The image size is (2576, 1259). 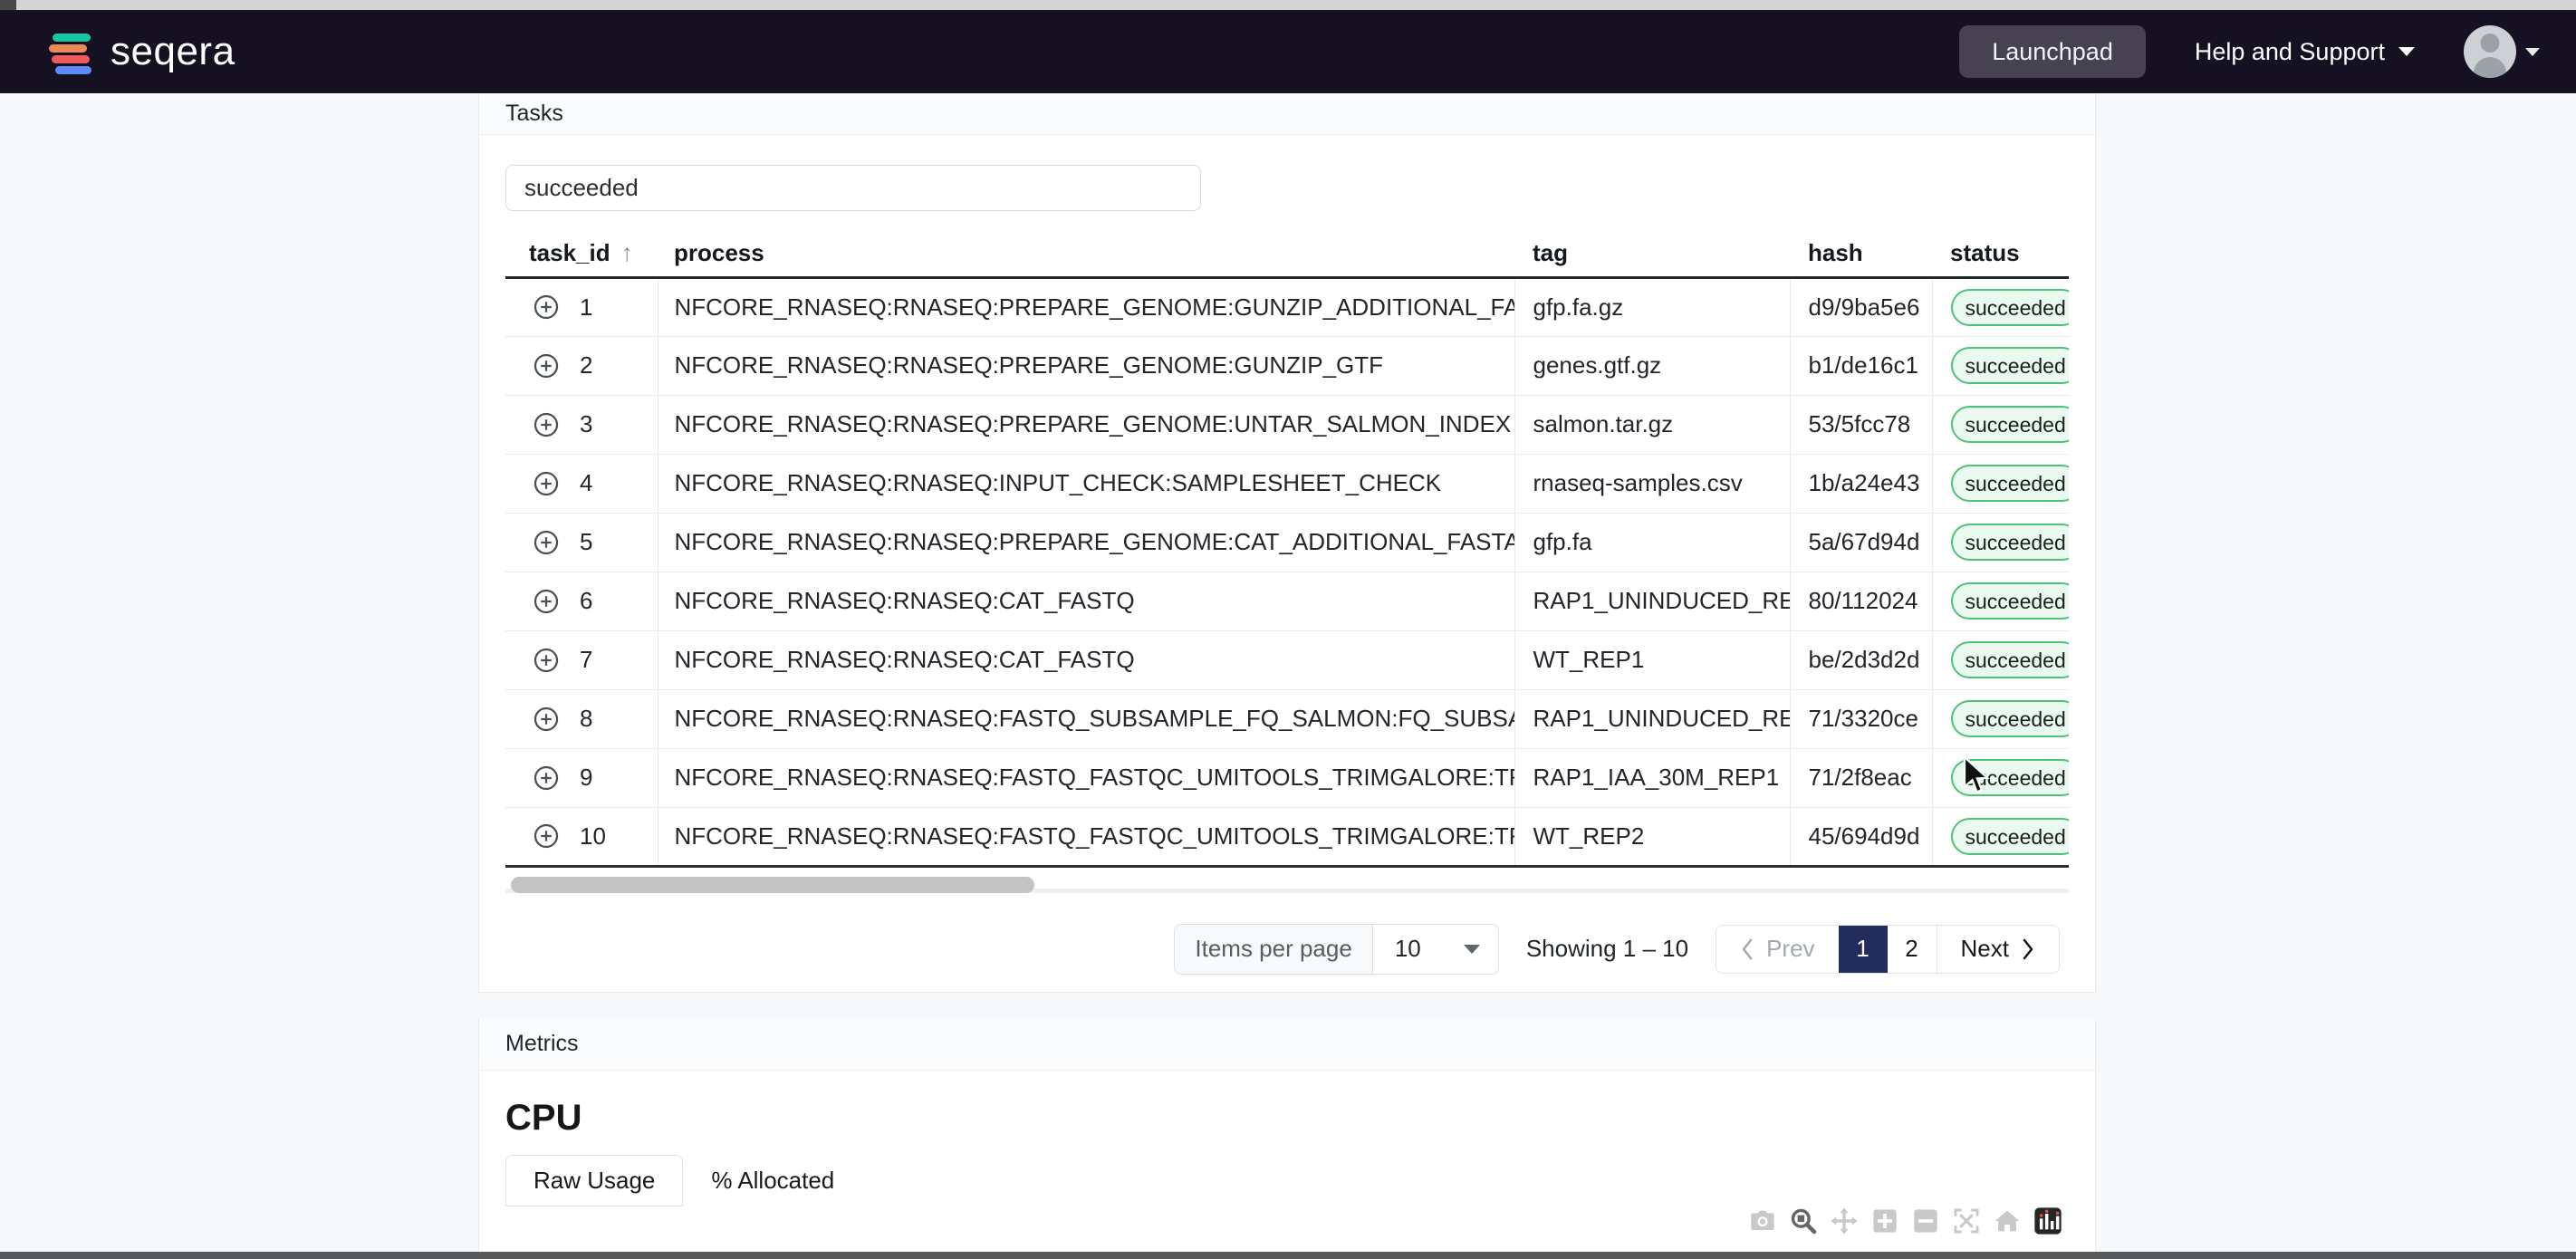 I want to click on hash-cell: 80/112024, so click(x=1861, y=601).